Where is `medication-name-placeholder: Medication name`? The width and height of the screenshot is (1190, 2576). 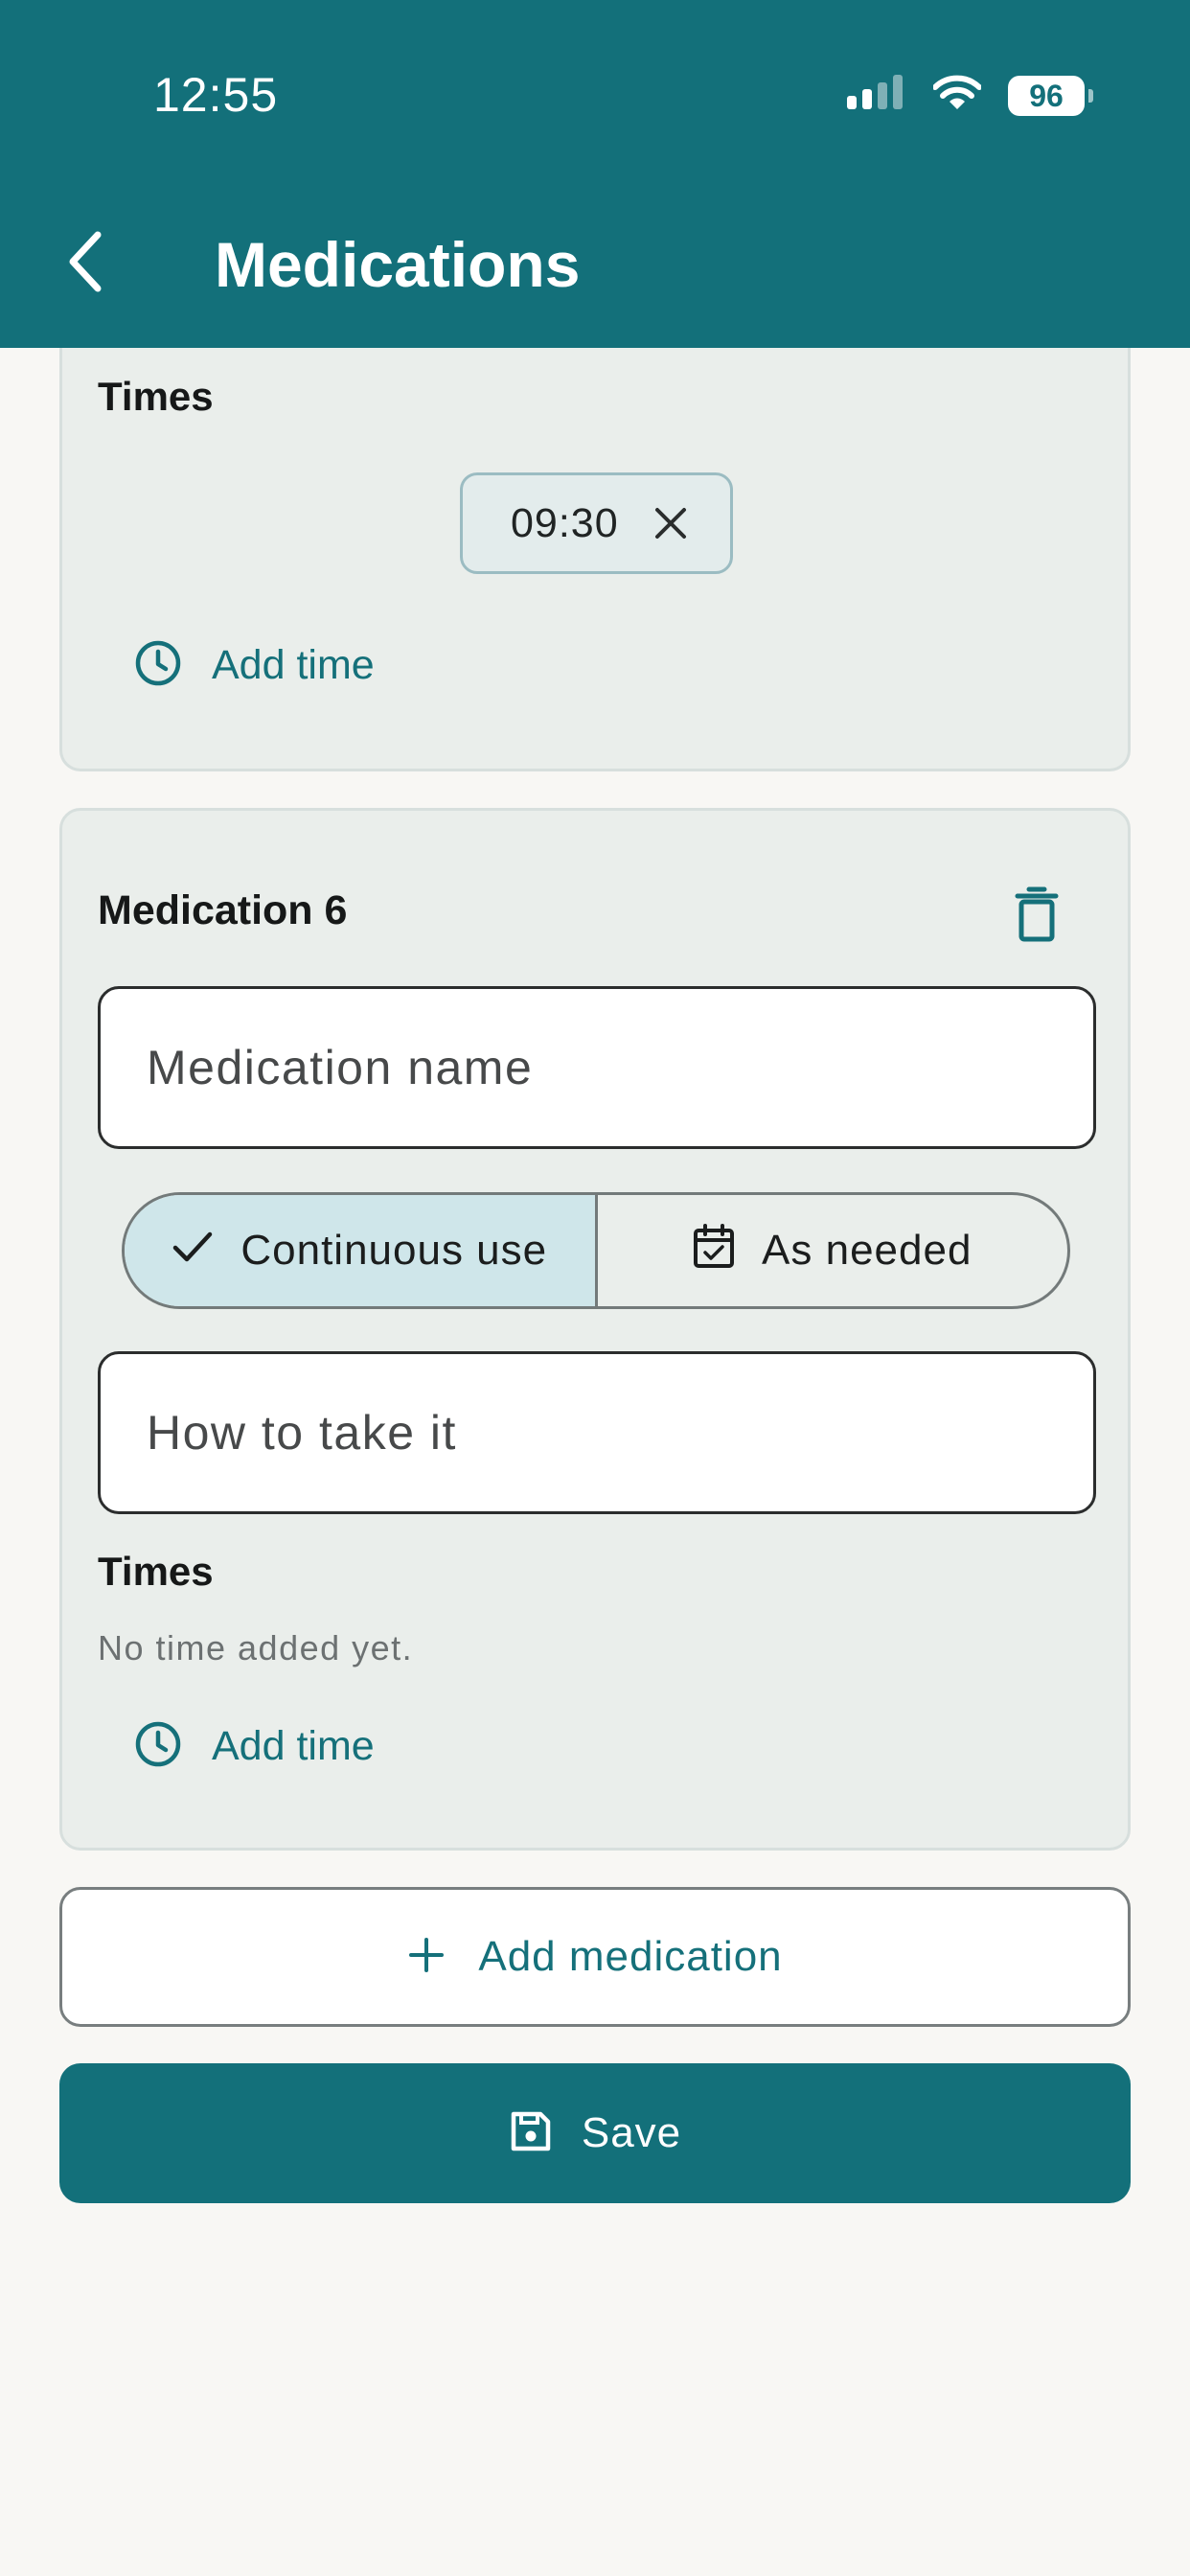
medication-name-placeholder: Medication name is located at coordinates (341, 1067).